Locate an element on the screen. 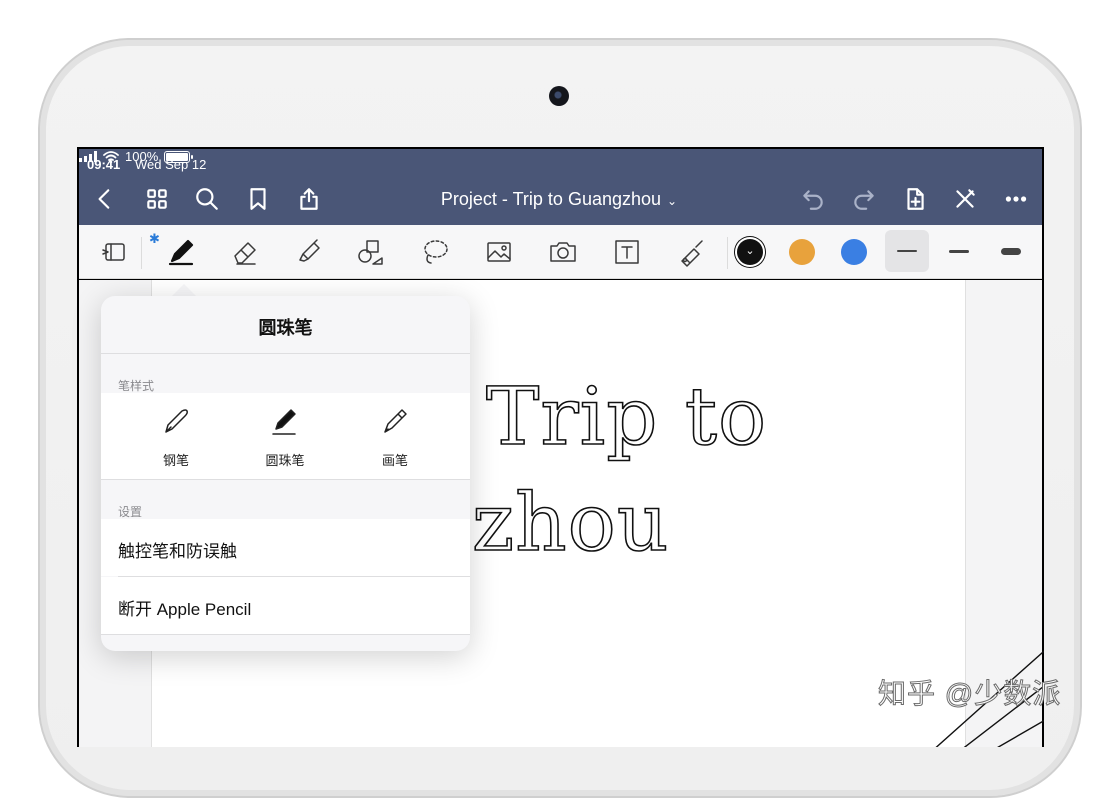 The width and height of the screenshot is (1120, 798). handwritten-line-2: zhou is located at coordinates (570, 522).